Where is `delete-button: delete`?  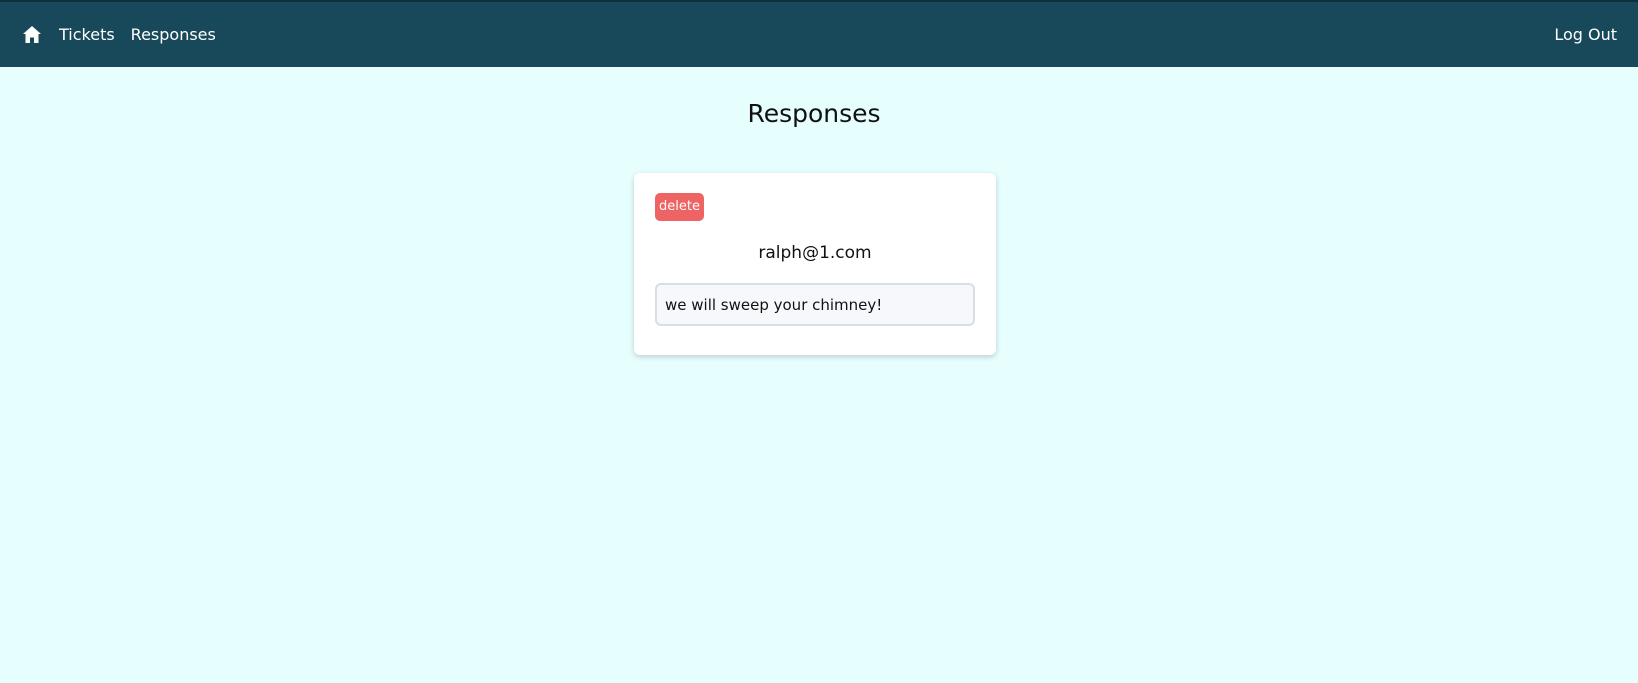
delete-button: delete is located at coordinates (679, 207).